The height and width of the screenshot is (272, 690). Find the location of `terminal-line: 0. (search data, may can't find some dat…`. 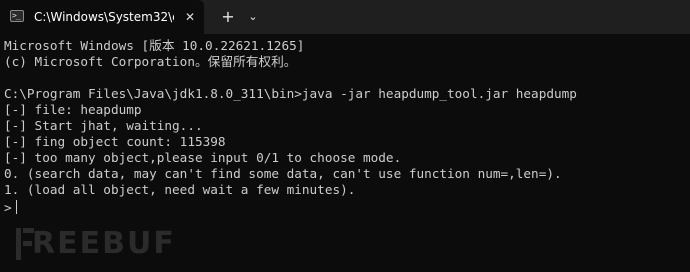

terminal-line: 0. (search data, may can't find some dat… is located at coordinates (283, 173).